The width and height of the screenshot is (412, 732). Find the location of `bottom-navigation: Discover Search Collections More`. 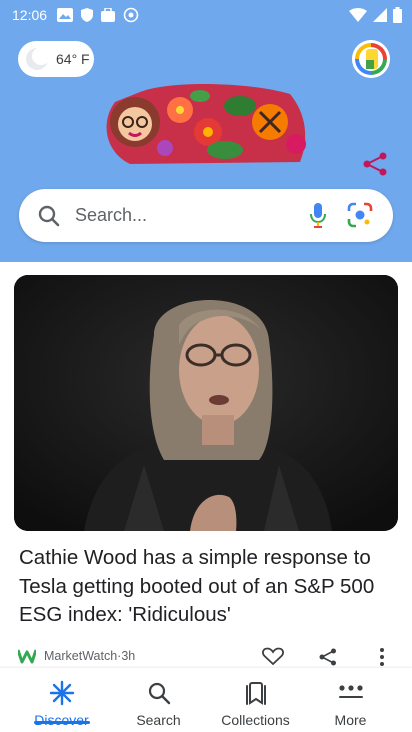

bottom-navigation: Discover Search Collections More is located at coordinates (206, 700).